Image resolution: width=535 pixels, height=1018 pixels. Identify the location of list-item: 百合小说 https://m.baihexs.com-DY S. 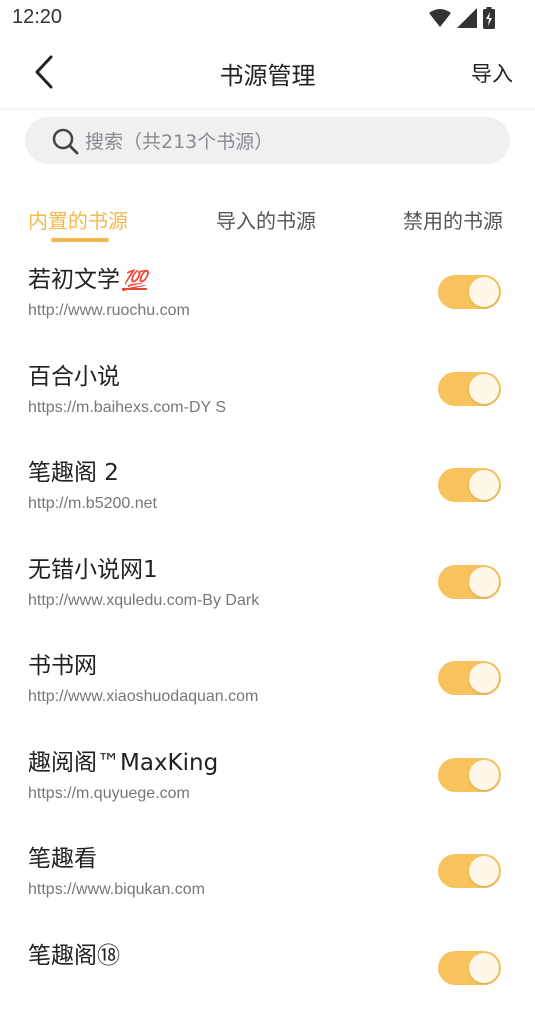
(267, 391).